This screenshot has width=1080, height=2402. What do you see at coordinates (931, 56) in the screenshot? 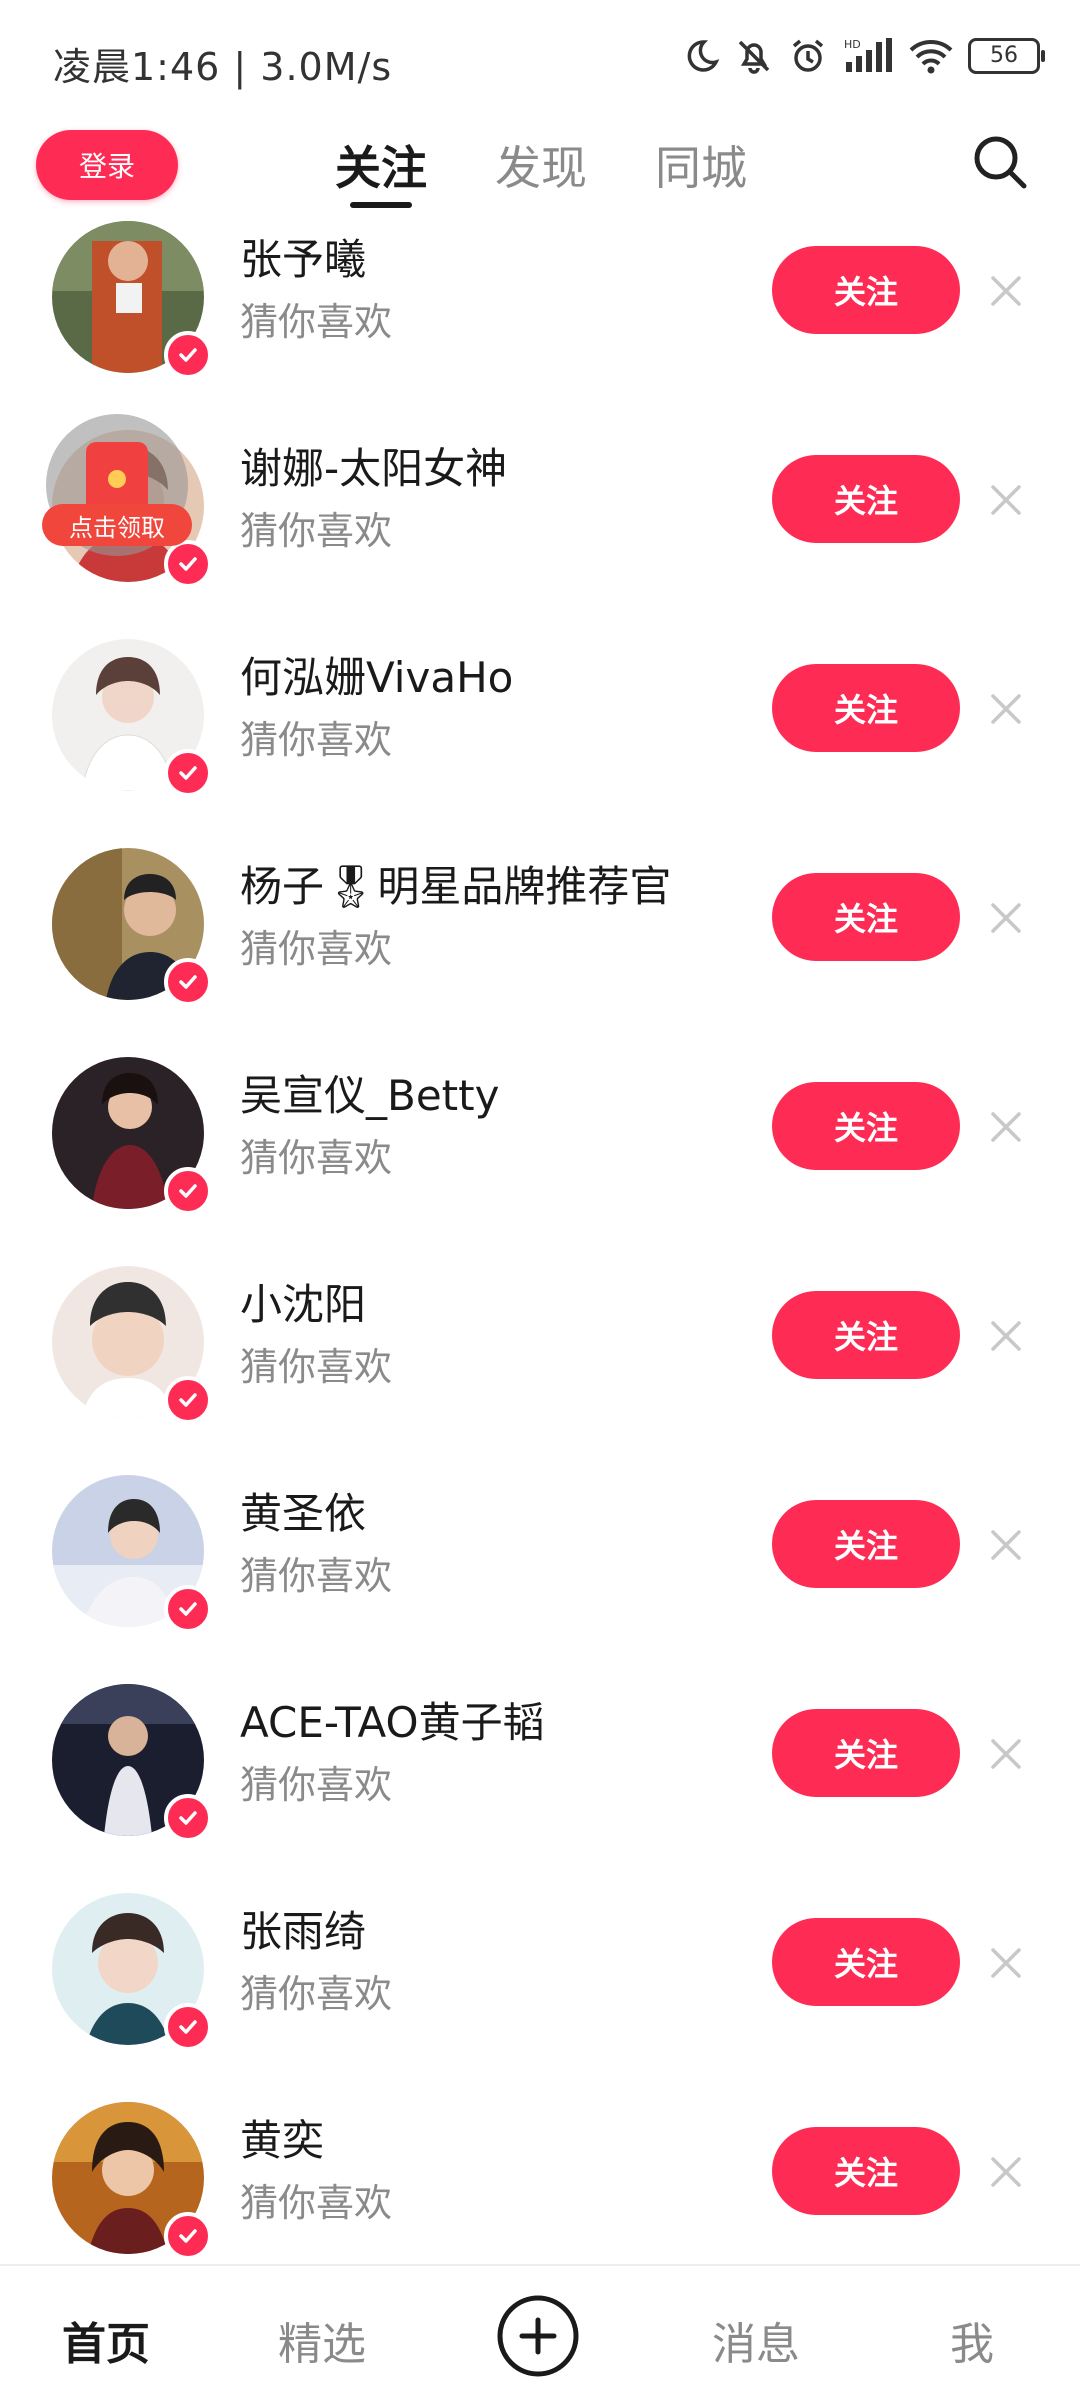
I see `wifi-icon` at bounding box center [931, 56].